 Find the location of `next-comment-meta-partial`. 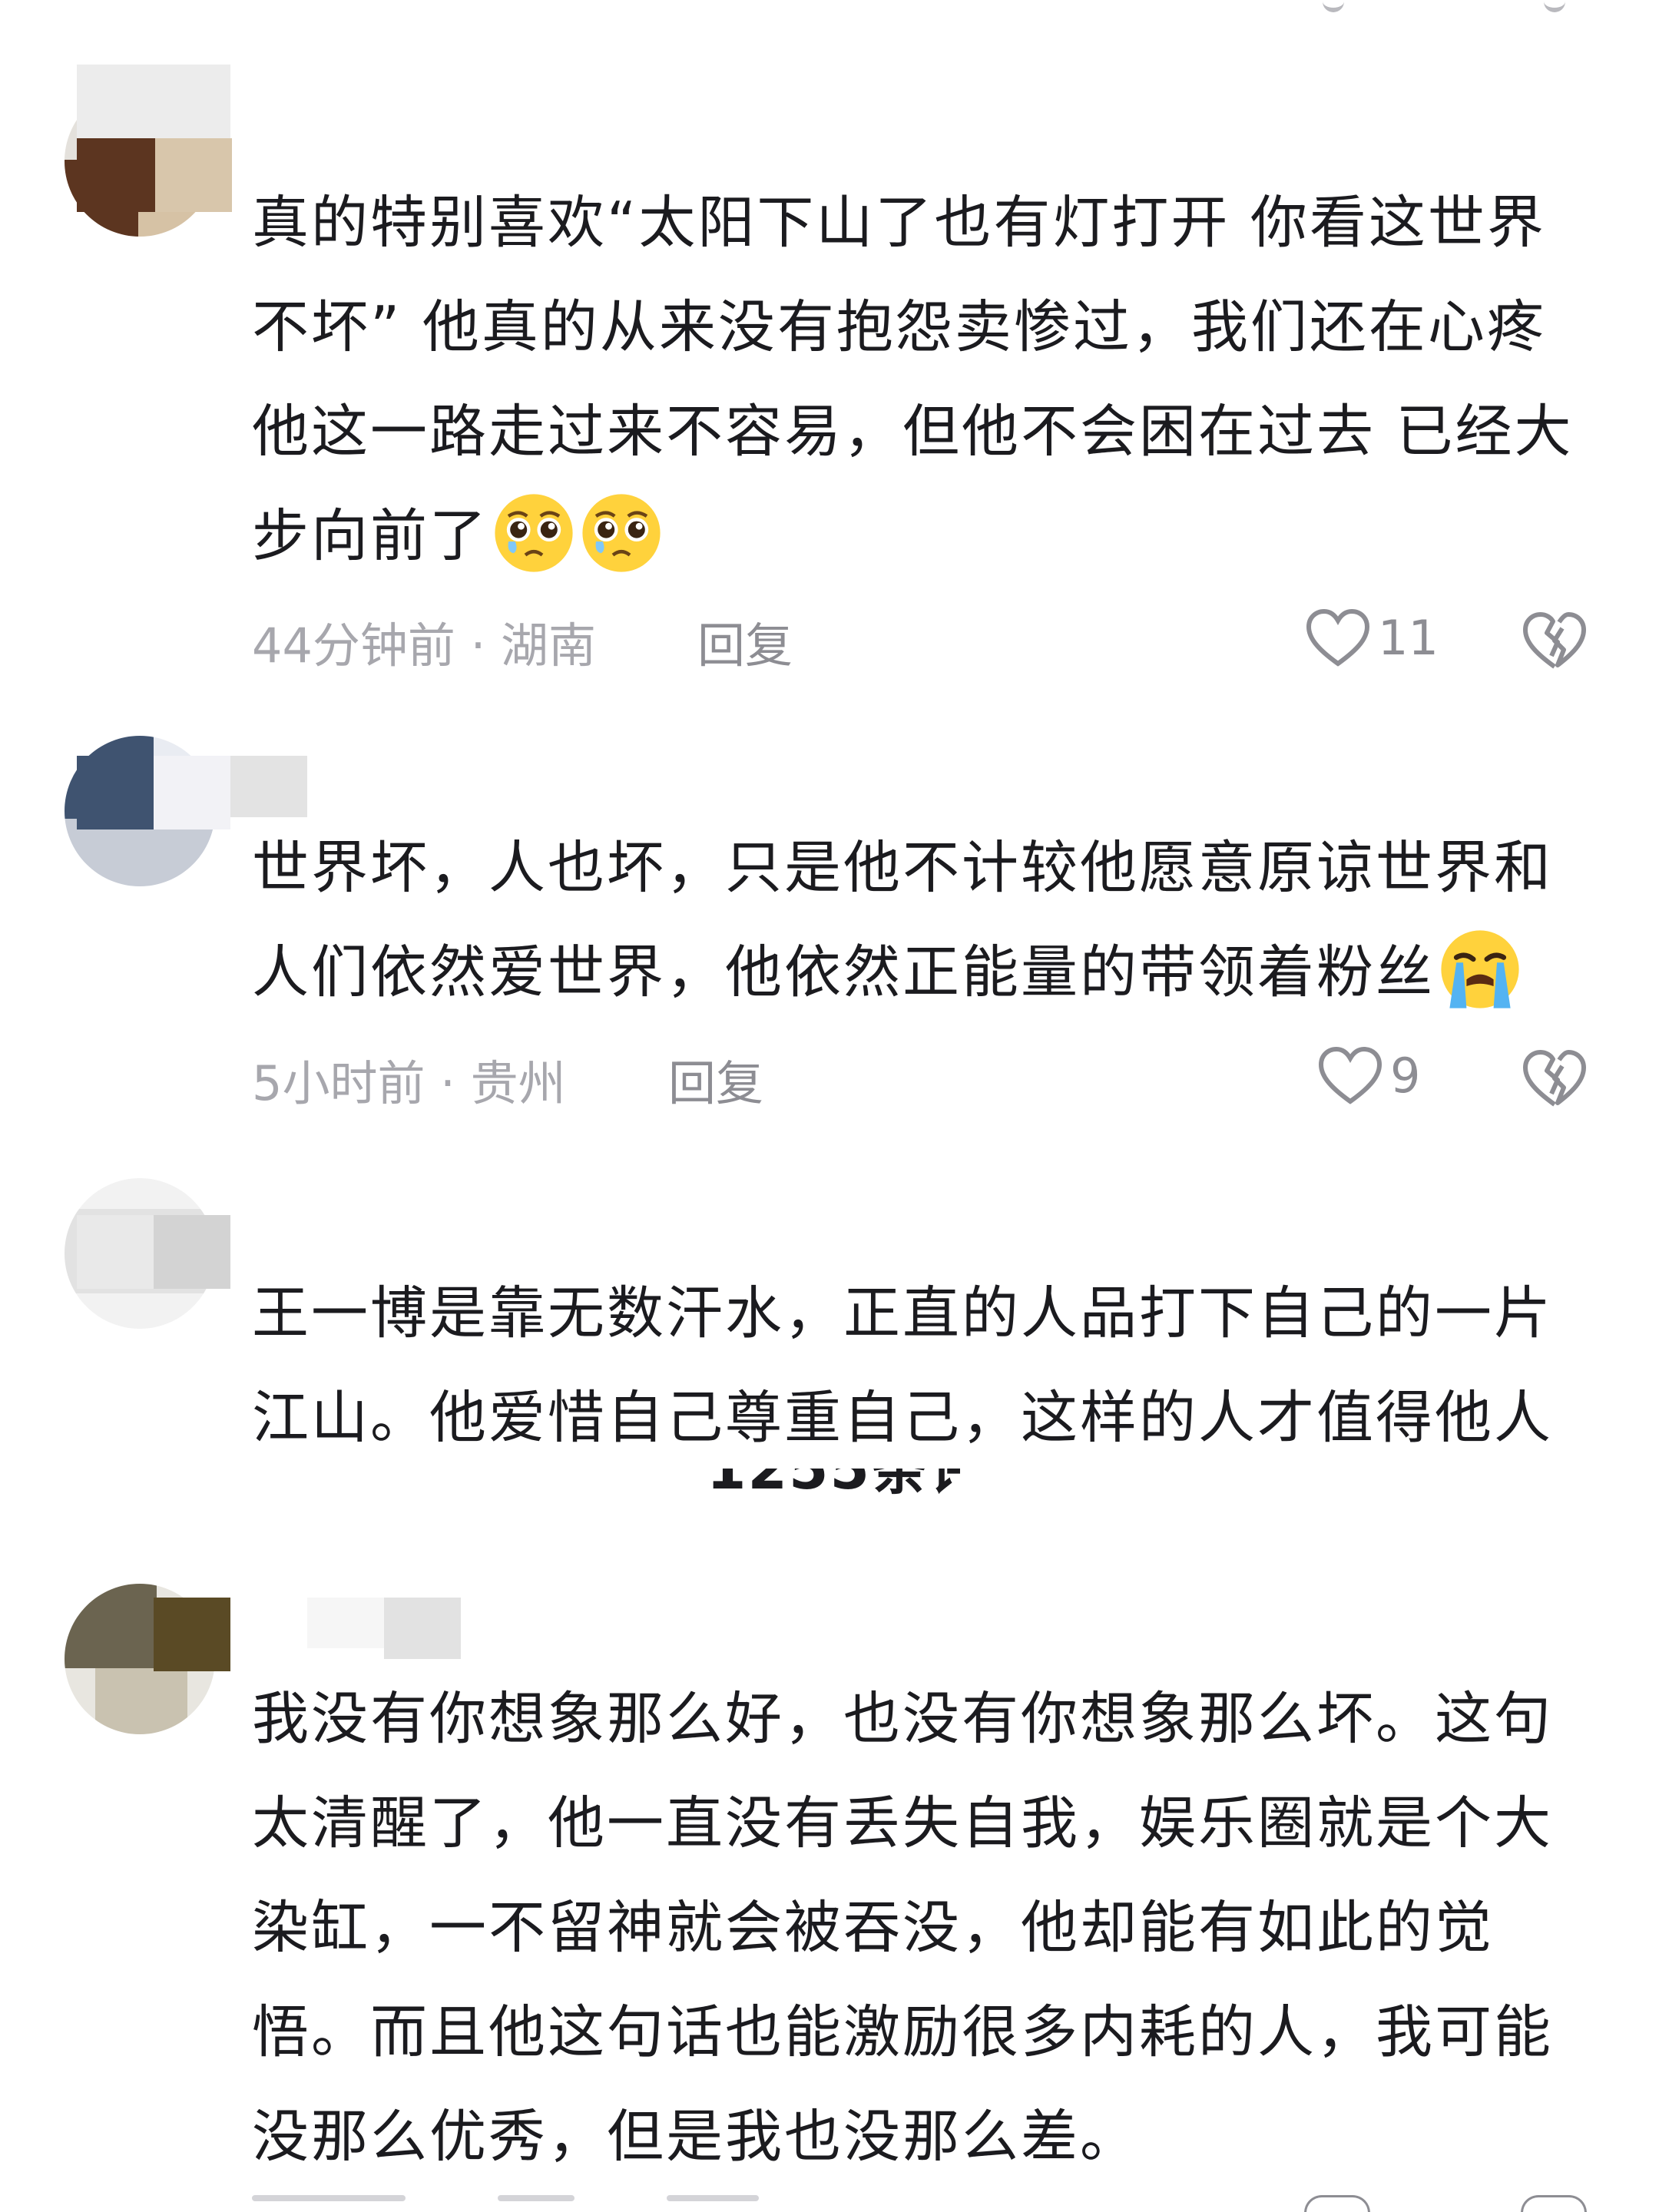

next-comment-meta-partial is located at coordinates (928, 2204).